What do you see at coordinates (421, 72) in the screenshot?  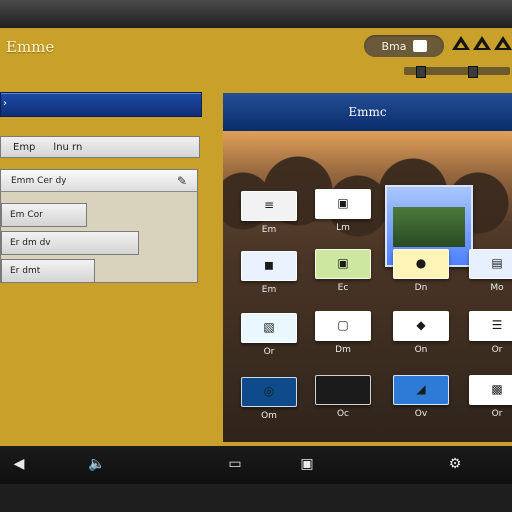 I see `slider-thumb-left` at bounding box center [421, 72].